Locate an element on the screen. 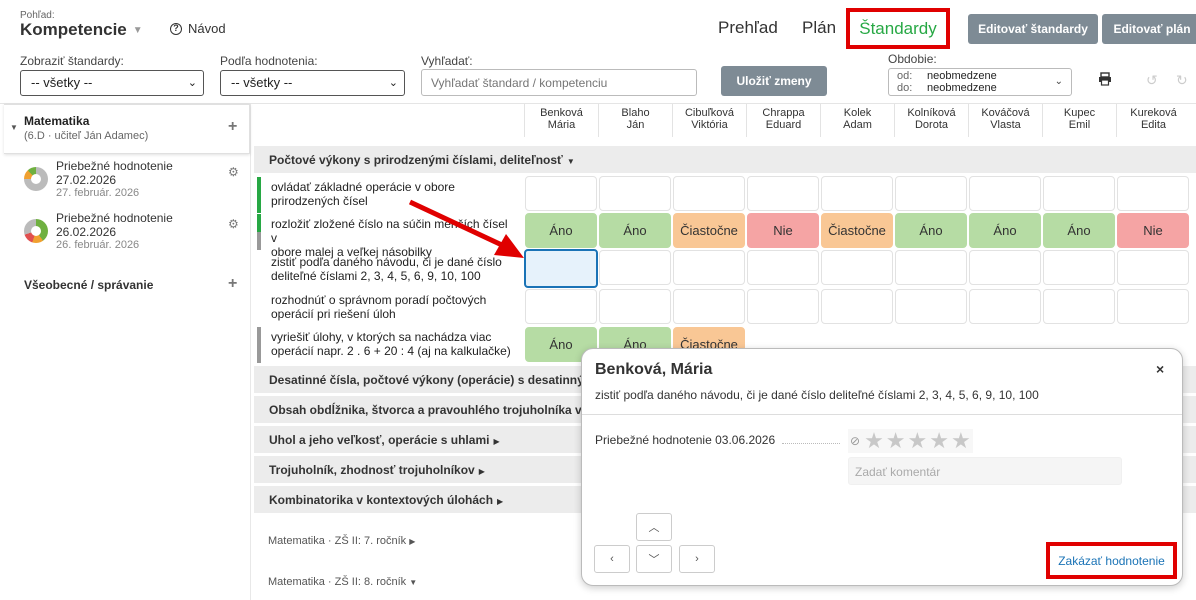 The width and height of the screenshot is (1196, 600). student-column-header: Kolek Adam is located at coordinates (857, 120).